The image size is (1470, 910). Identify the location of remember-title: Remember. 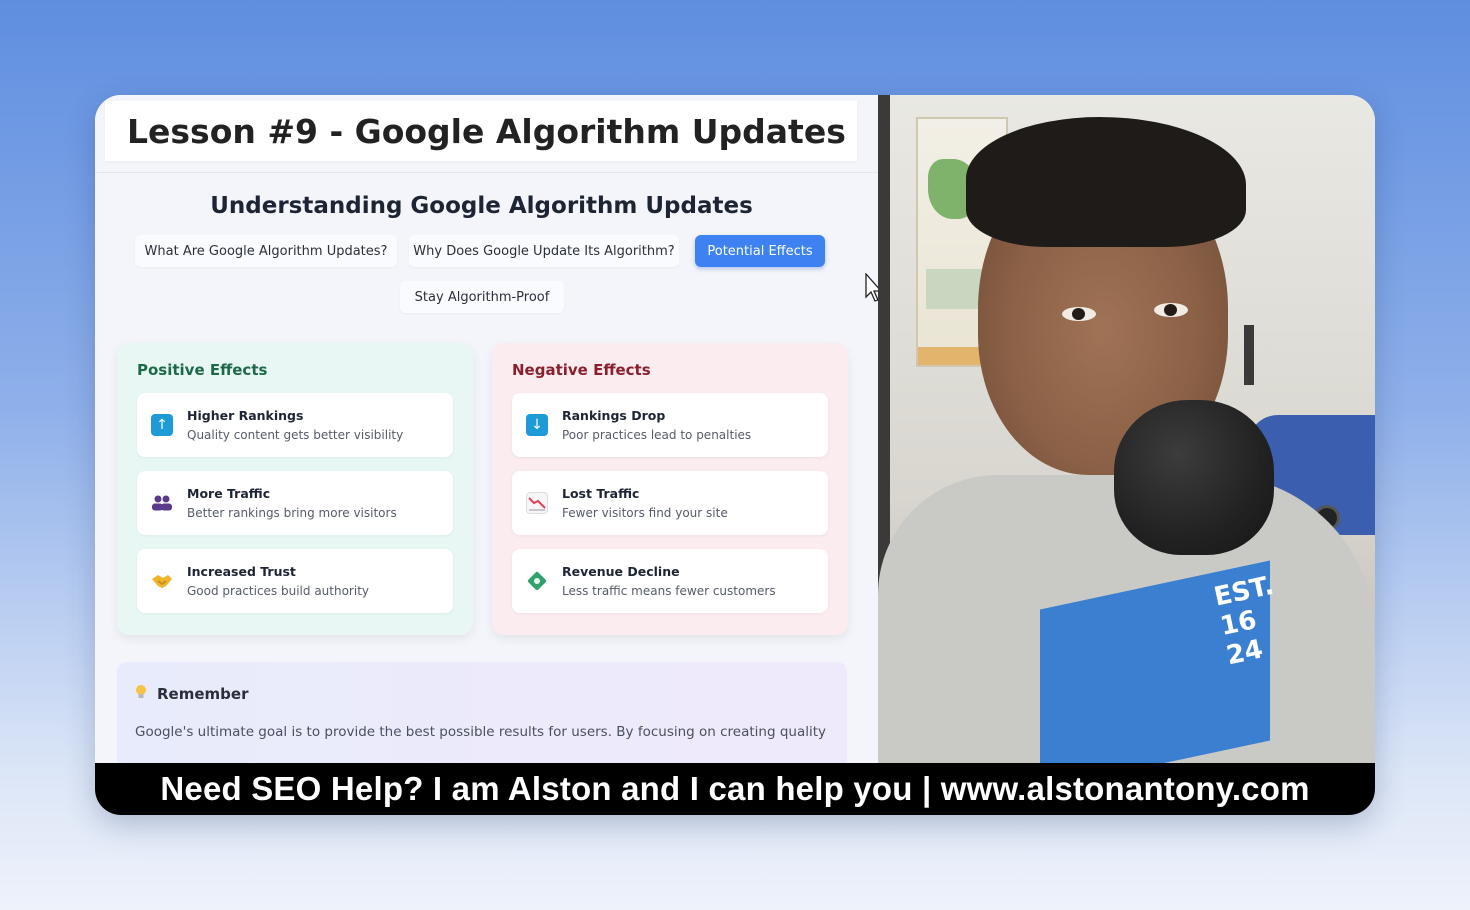
(203, 694).